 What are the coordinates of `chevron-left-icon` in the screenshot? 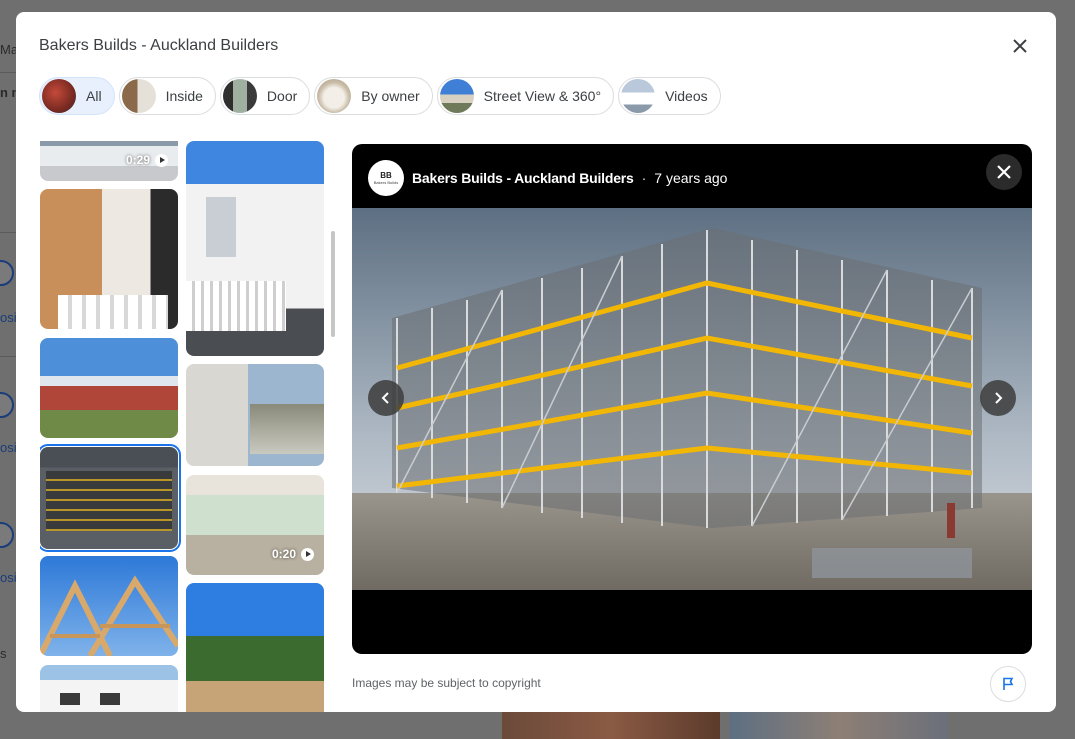 It's located at (386, 398).